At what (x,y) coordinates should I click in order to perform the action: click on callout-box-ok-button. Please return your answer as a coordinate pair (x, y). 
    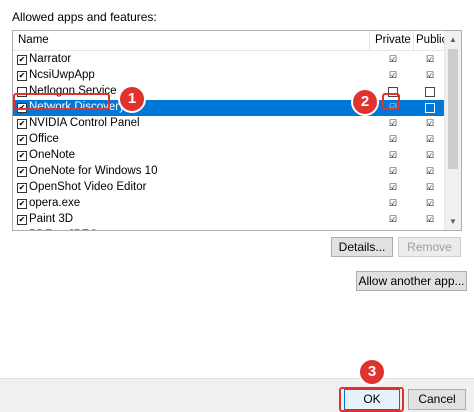
    Looking at the image, I should click on (371, 399).